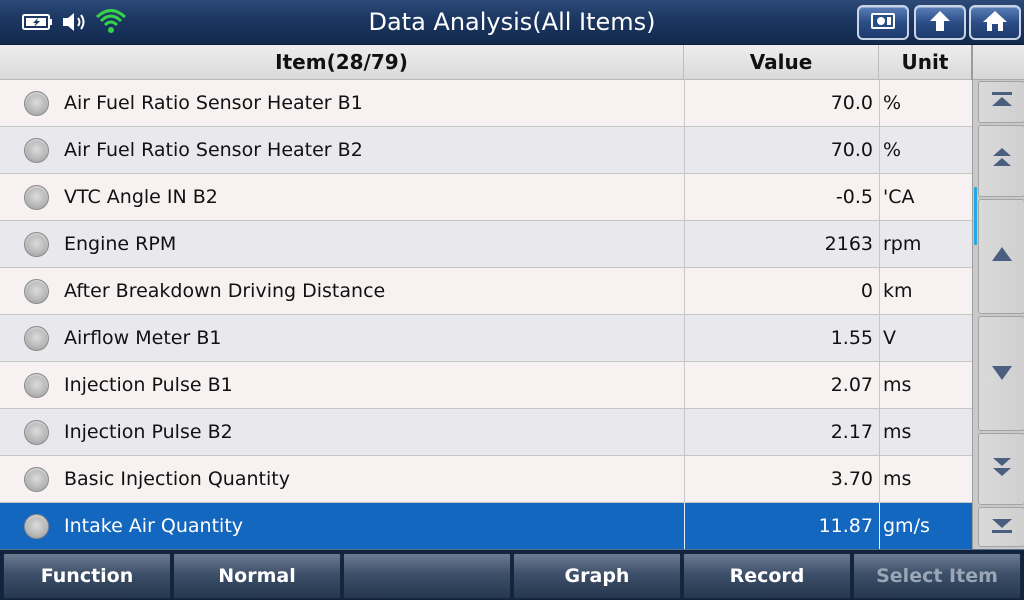 This screenshot has height=600, width=1024. What do you see at coordinates (148, 385) in the screenshot?
I see `item-name: Injection Pulse B1` at bounding box center [148, 385].